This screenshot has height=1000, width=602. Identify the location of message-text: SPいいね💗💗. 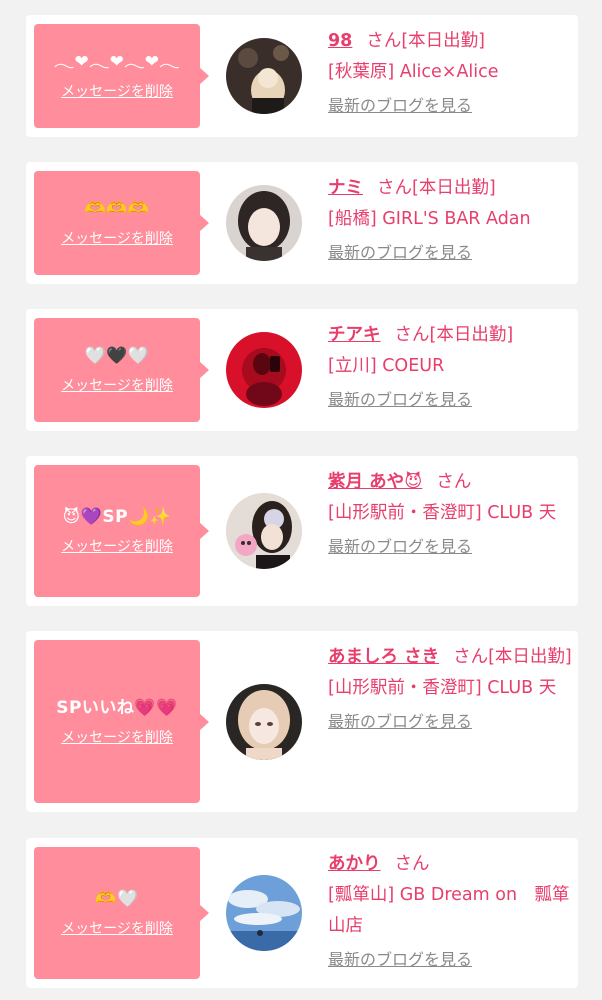
(117, 707).